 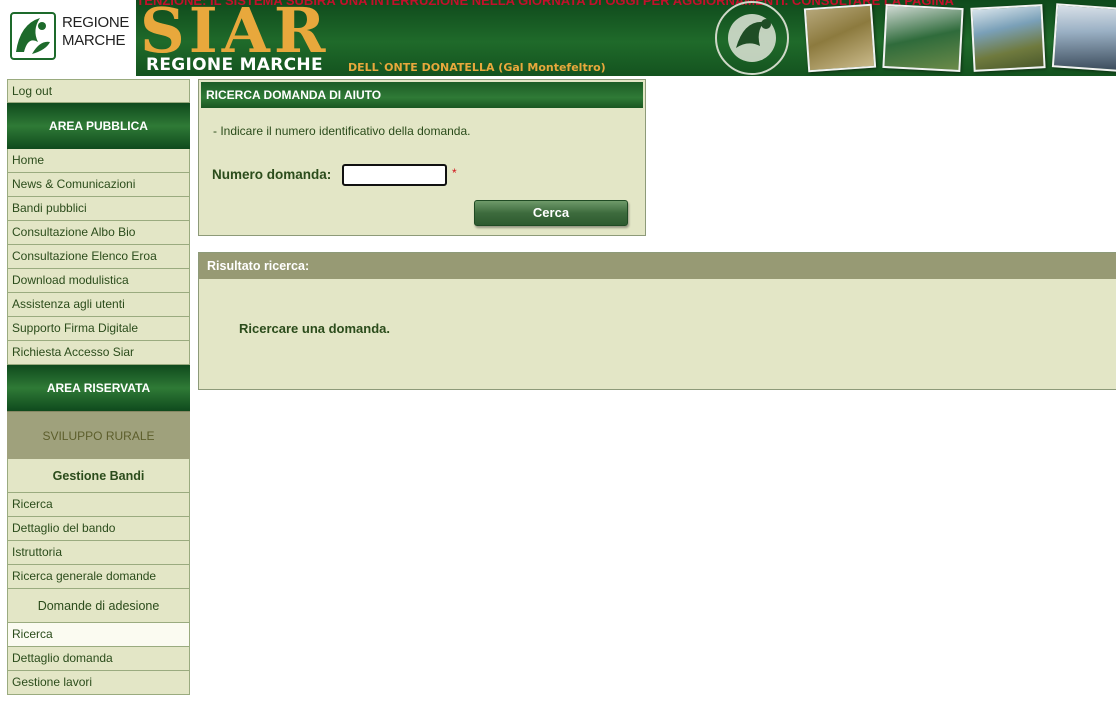 I want to click on field-photo, so click(x=923, y=38).